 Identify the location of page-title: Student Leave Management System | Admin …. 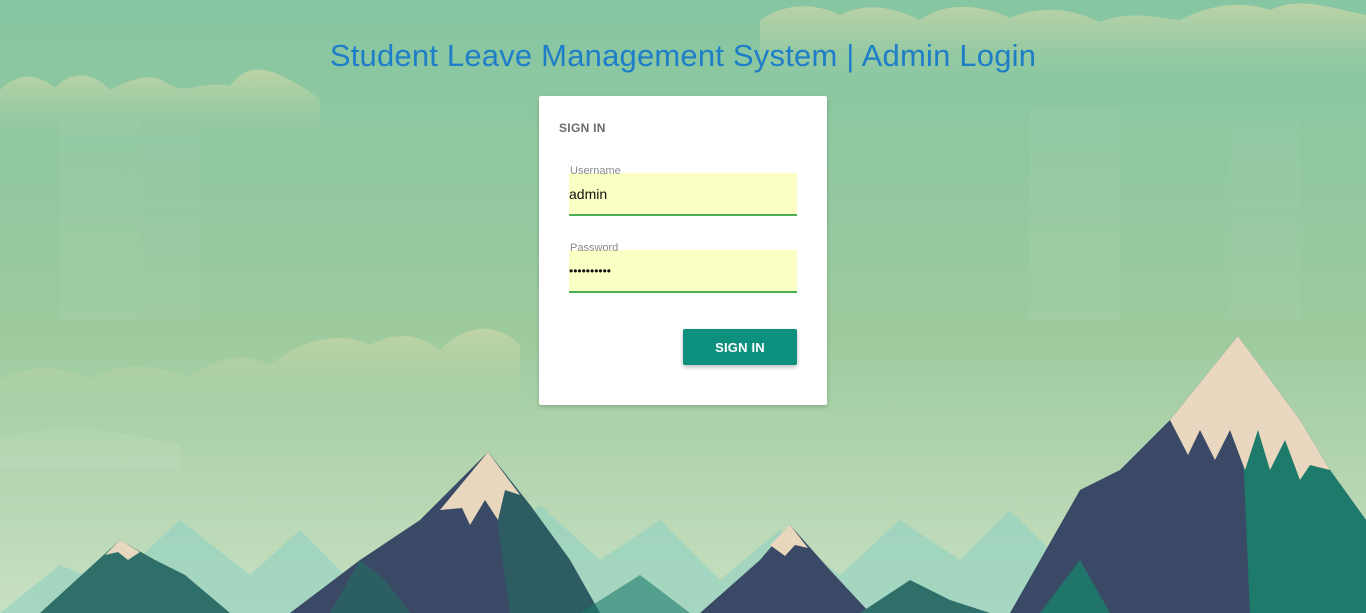
(683, 55).